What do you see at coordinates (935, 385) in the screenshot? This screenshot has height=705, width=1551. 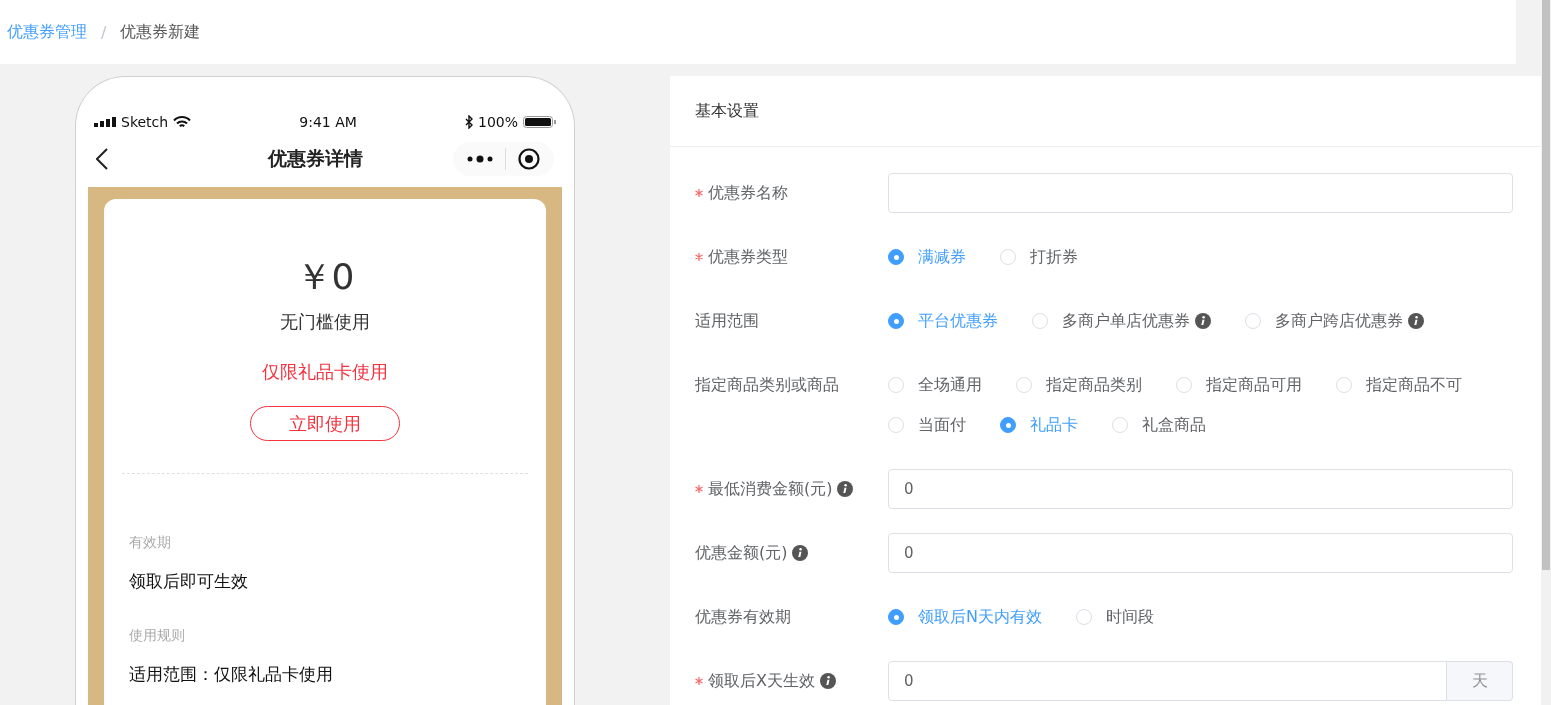 I see `radio-option: 全场通用` at bounding box center [935, 385].